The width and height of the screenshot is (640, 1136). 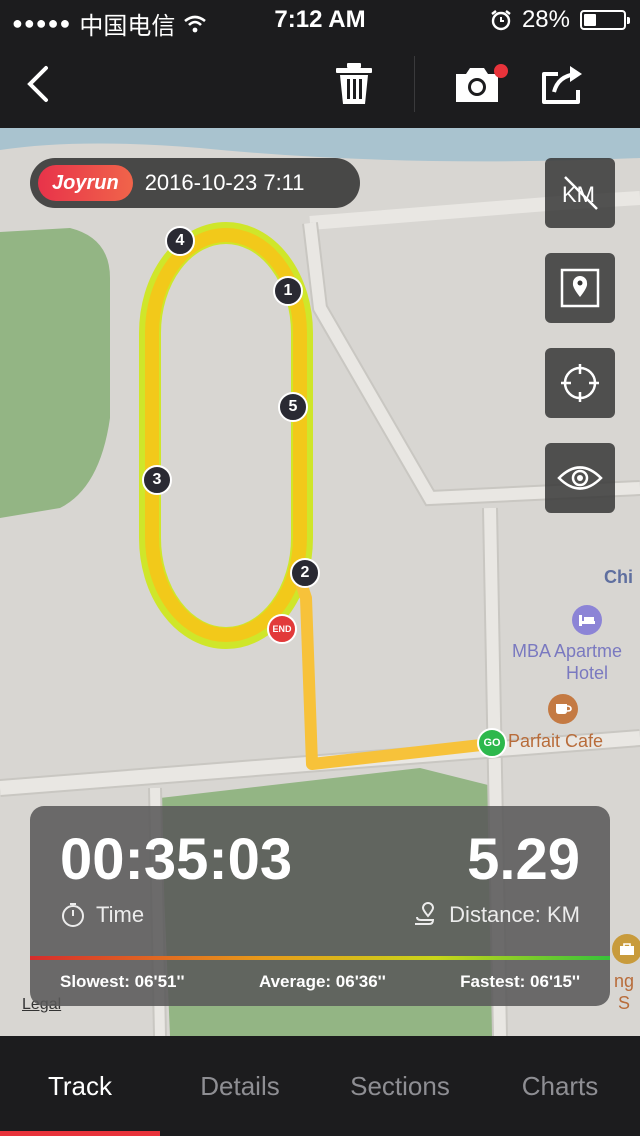 What do you see at coordinates (492, 743) in the screenshot?
I see `start-marker: GO` at bounding box center [492, 743].